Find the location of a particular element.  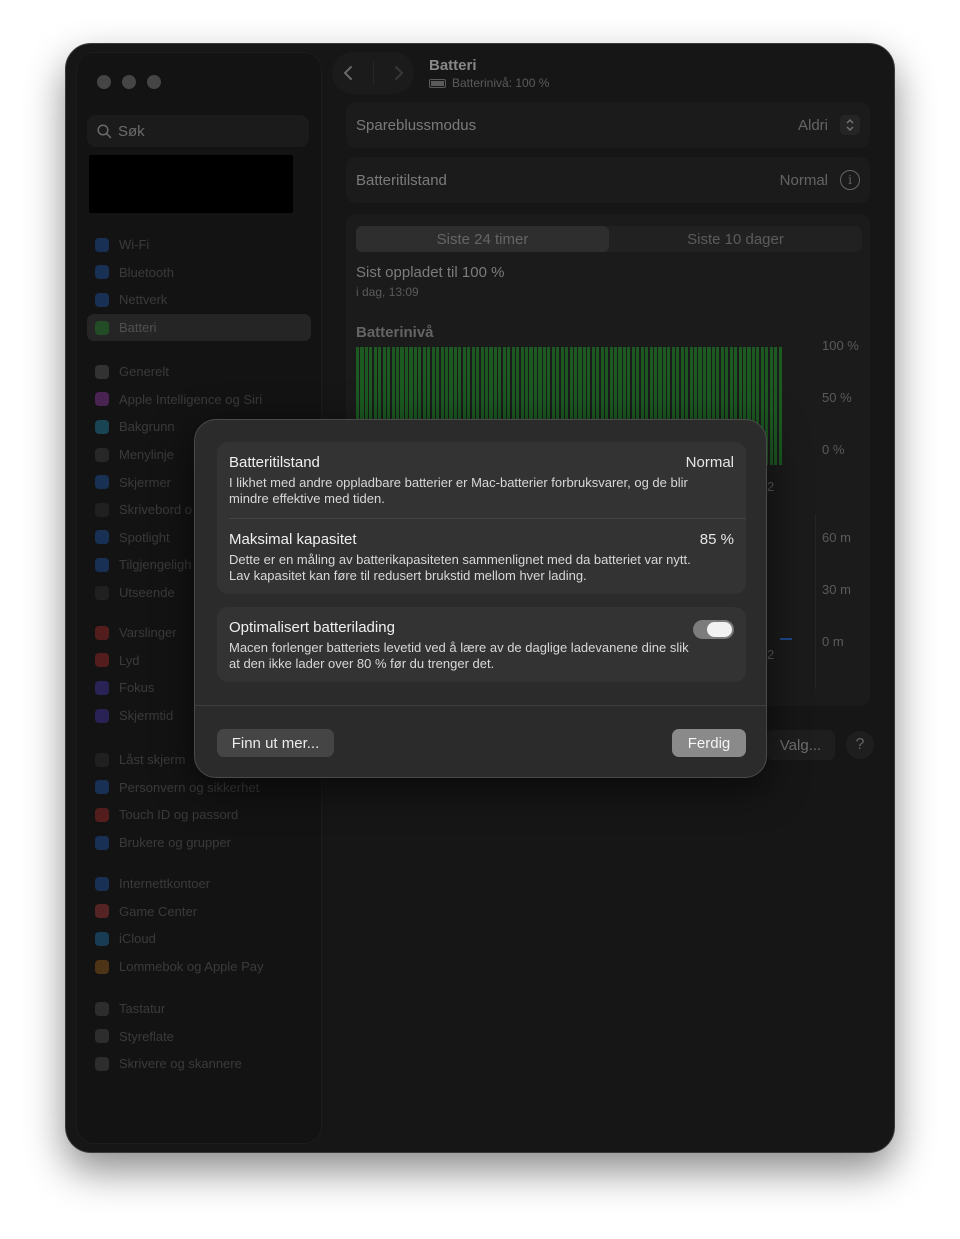

power-saving-select: Aldri is located at coordinates (829, 125).